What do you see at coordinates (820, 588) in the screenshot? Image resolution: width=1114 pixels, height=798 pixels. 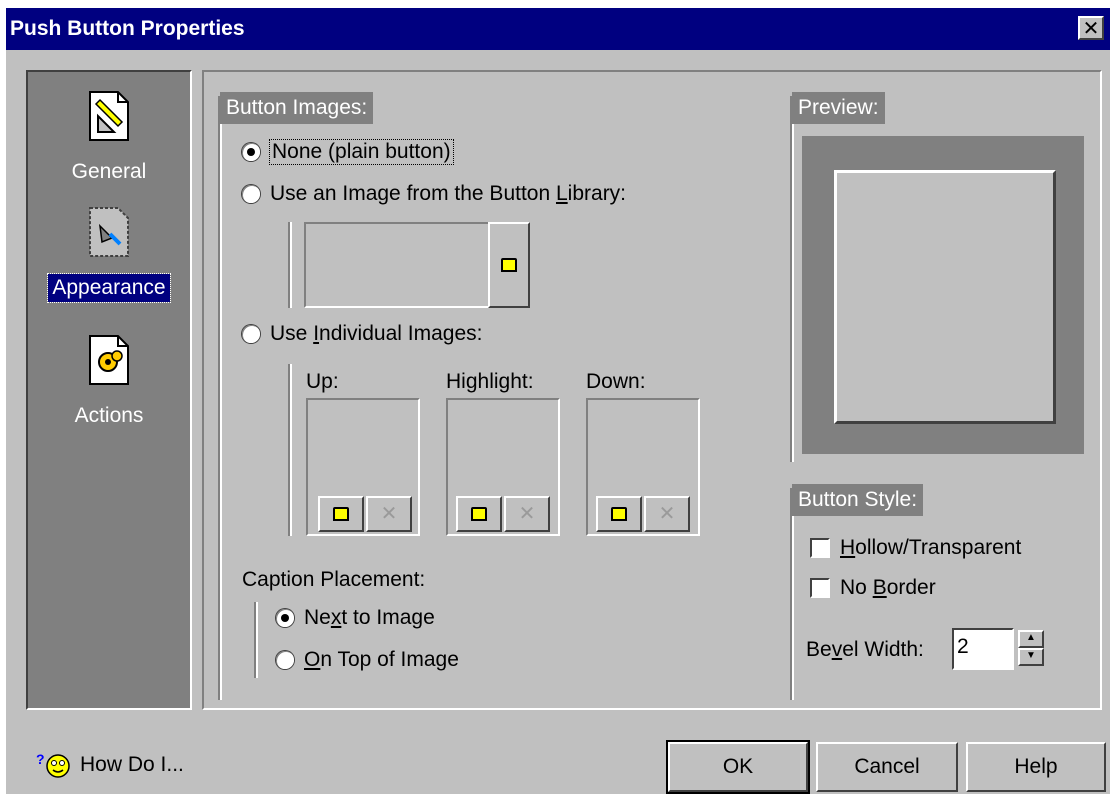 I see `noborder-checkbox-control` at bounding box center [820, 588].